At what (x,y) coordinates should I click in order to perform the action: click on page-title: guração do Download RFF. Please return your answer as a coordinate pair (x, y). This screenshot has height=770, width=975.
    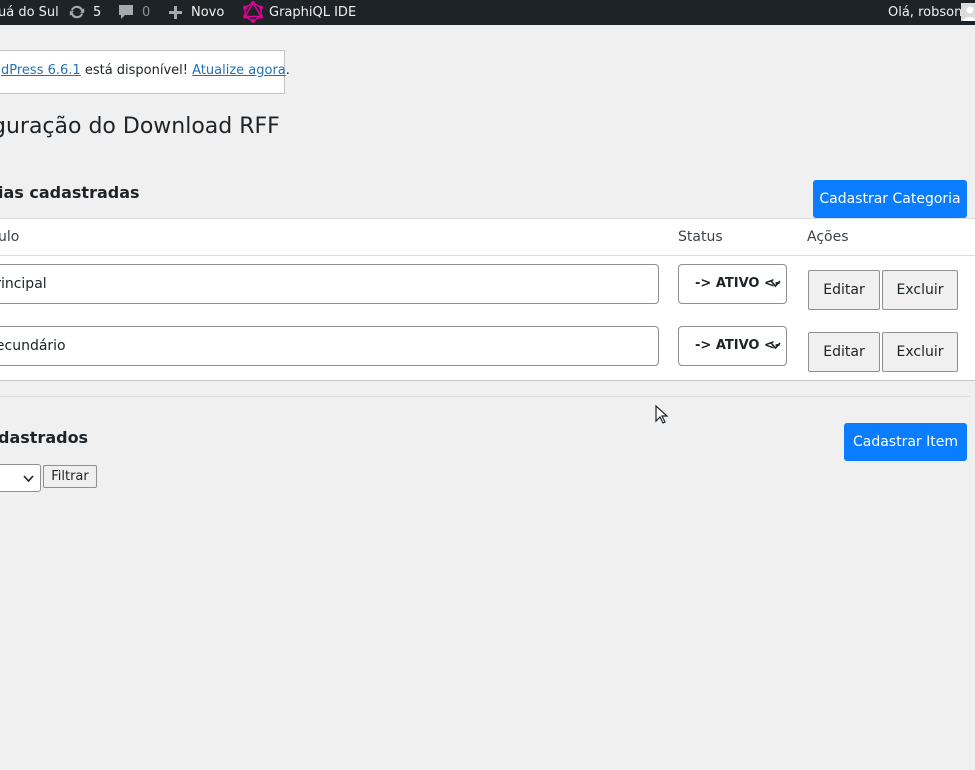
    Looking at the image, I should click on (140, 126).